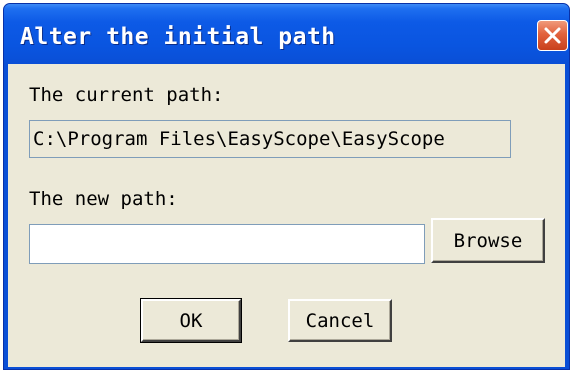 This screenshot has width=575, height=374. I want to click on window-title: Alter the initial path, so click(178, 37).